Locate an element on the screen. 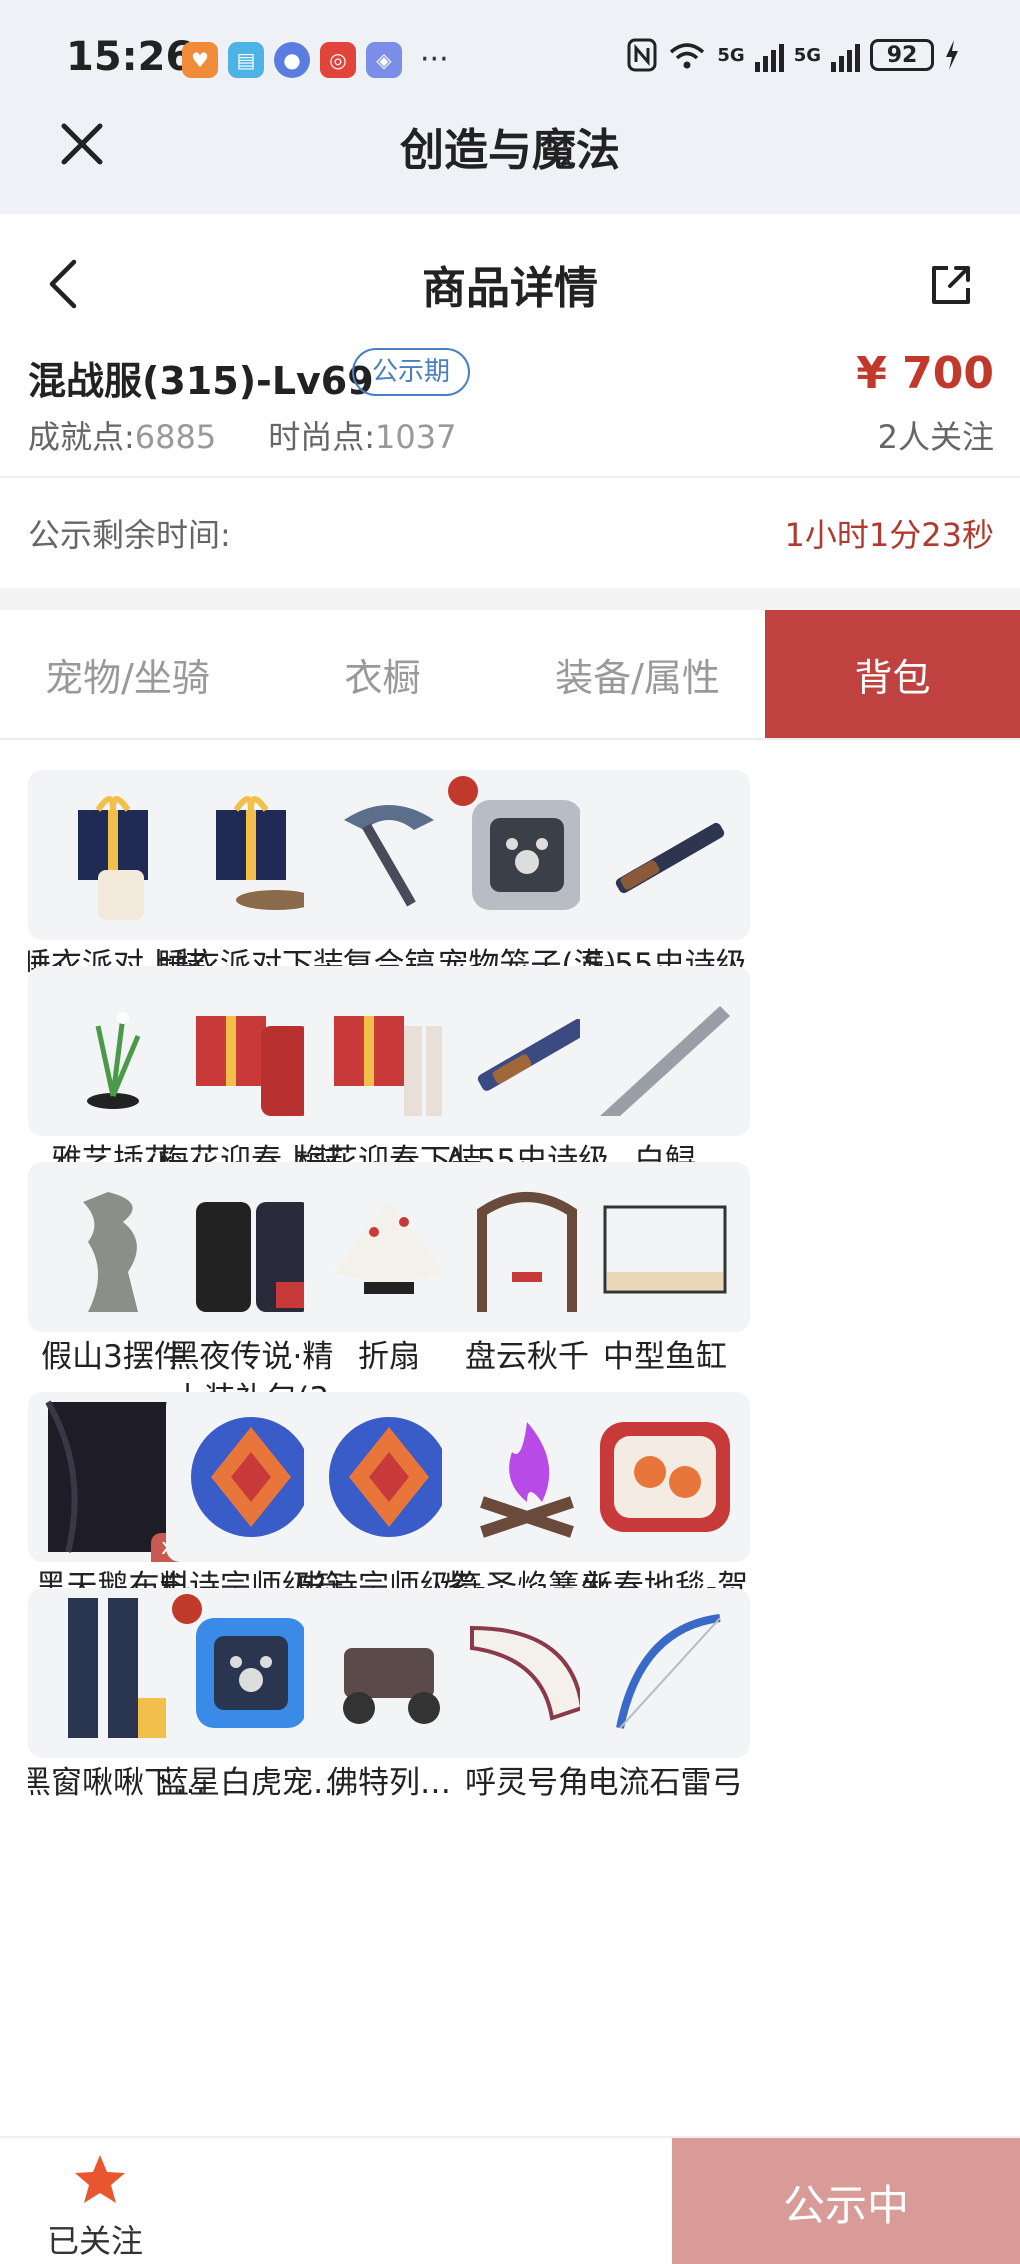 The width and height of the screenshot is (1020, 2264). countdown-value: 1小时1分23秒 is located at coordinates (889, 535).